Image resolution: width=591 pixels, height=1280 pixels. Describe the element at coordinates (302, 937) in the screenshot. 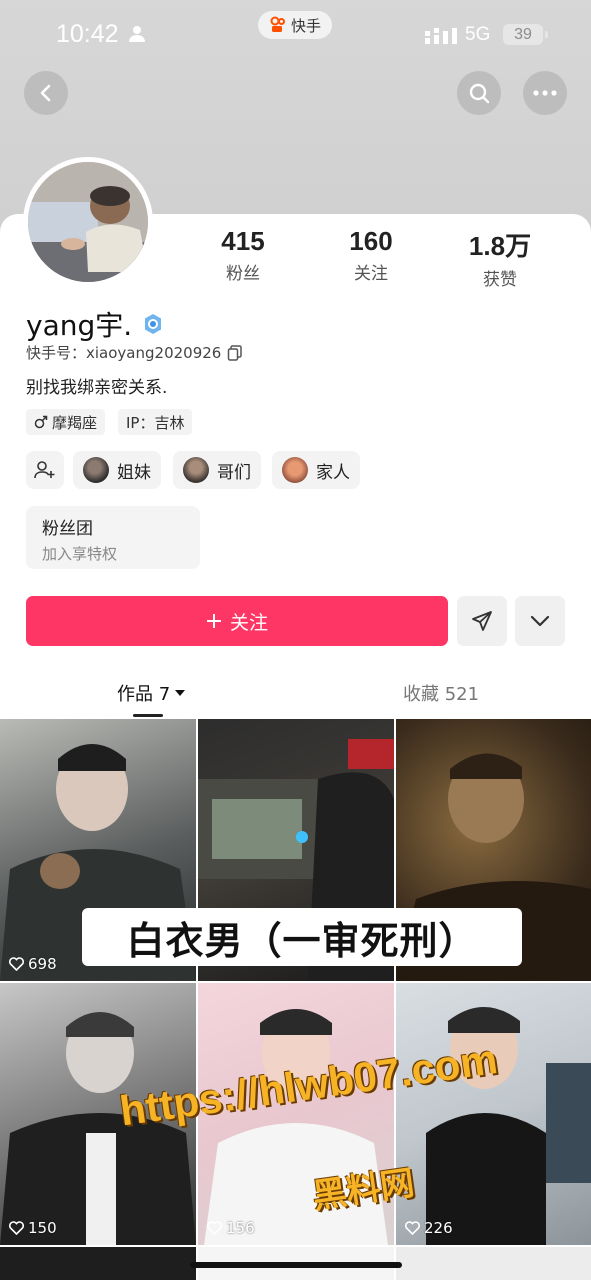

I see `overlay-caption: 白衣男（一审死刑）` at that location.